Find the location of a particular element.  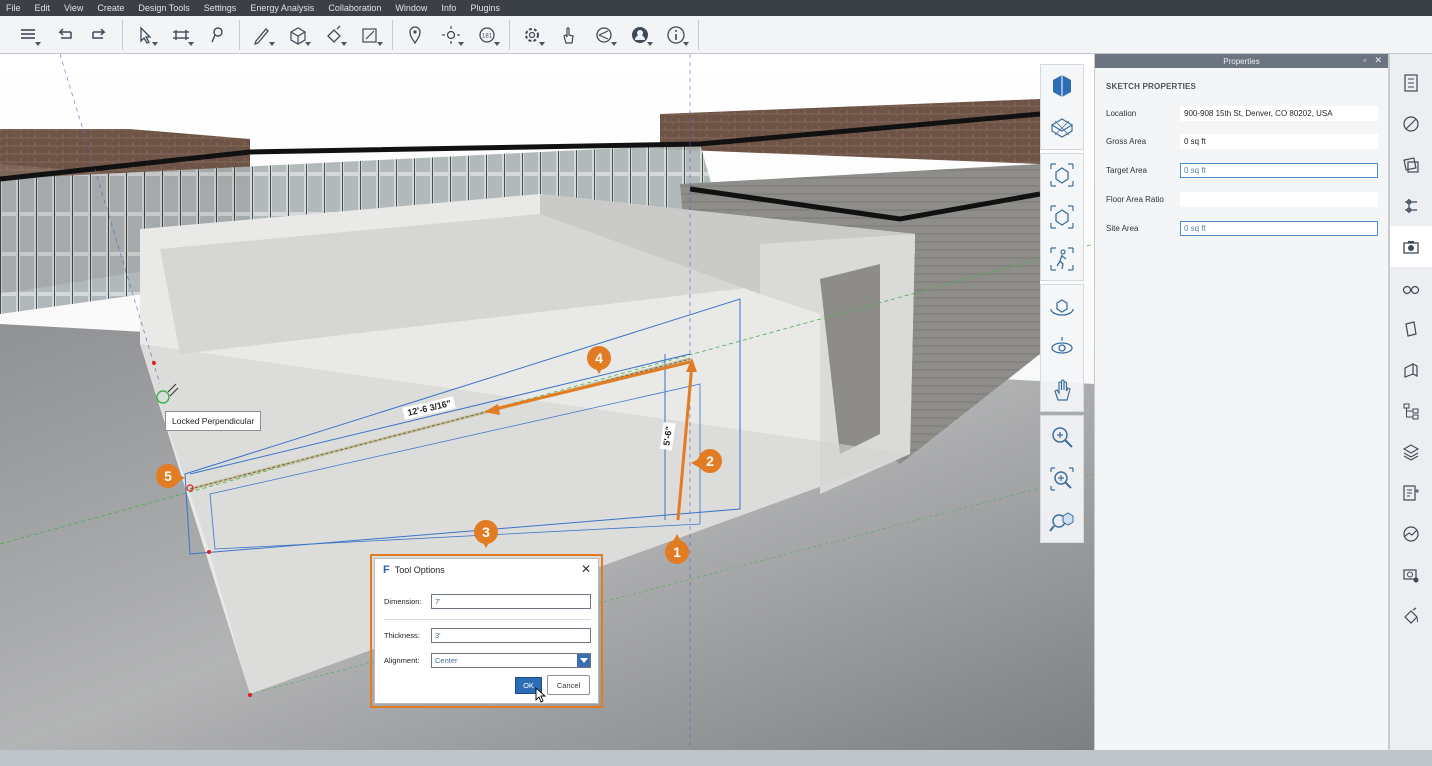

zoom-window-icon is located at coordinates (1062, 479).